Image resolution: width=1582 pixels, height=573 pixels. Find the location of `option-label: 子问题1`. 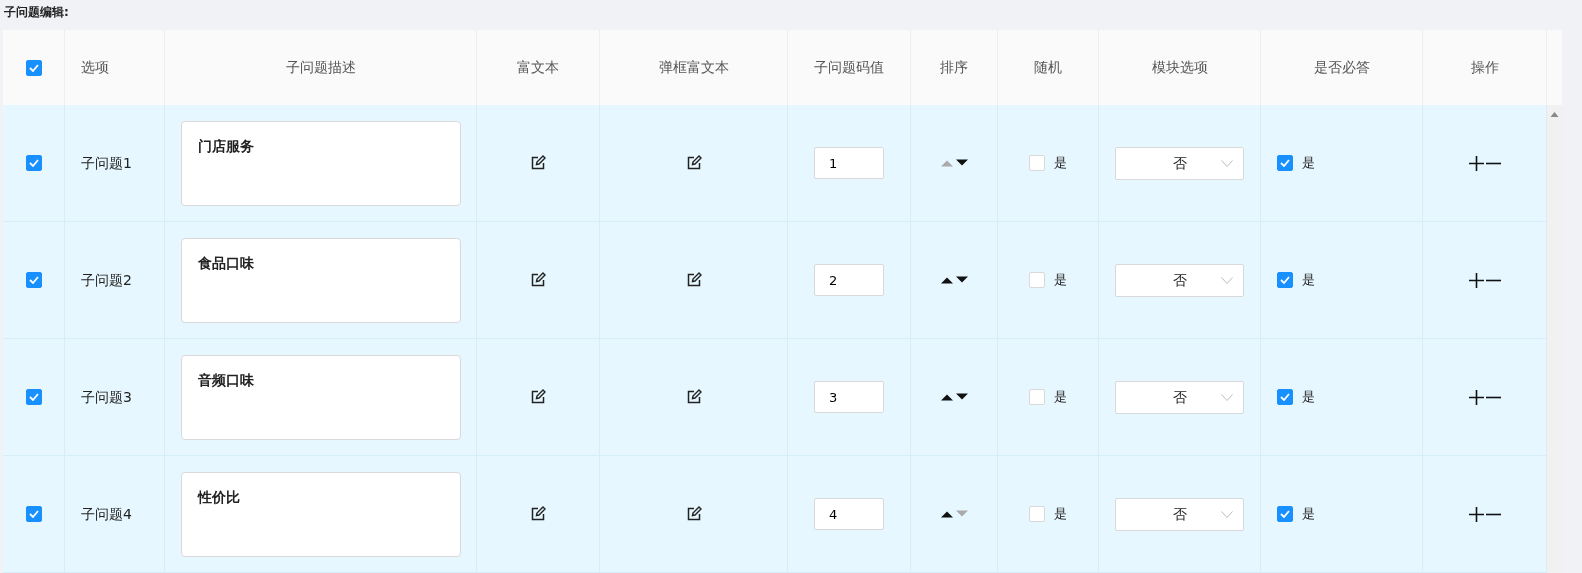

option-label: 子问题1 is located at coordinates (106, 163).